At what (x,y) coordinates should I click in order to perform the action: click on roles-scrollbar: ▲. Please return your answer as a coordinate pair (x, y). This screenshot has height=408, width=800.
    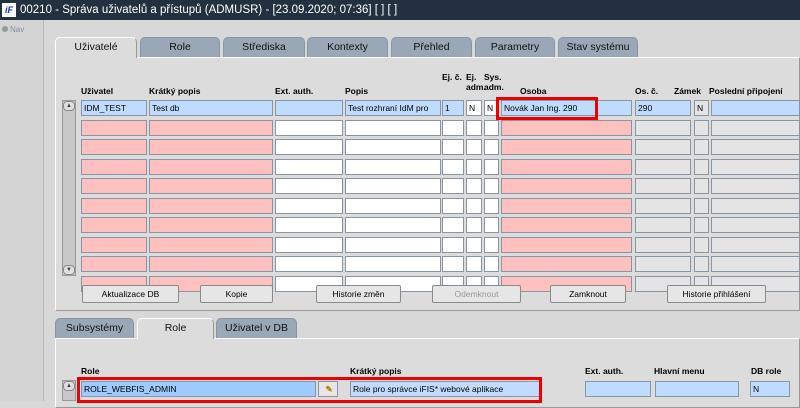
    Looking at the image, I should click on (69, 390).